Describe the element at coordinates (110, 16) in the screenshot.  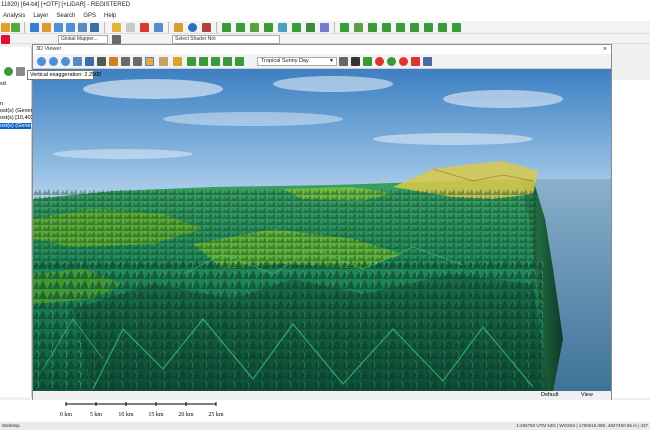
I see `menu-help: Help` at that location.